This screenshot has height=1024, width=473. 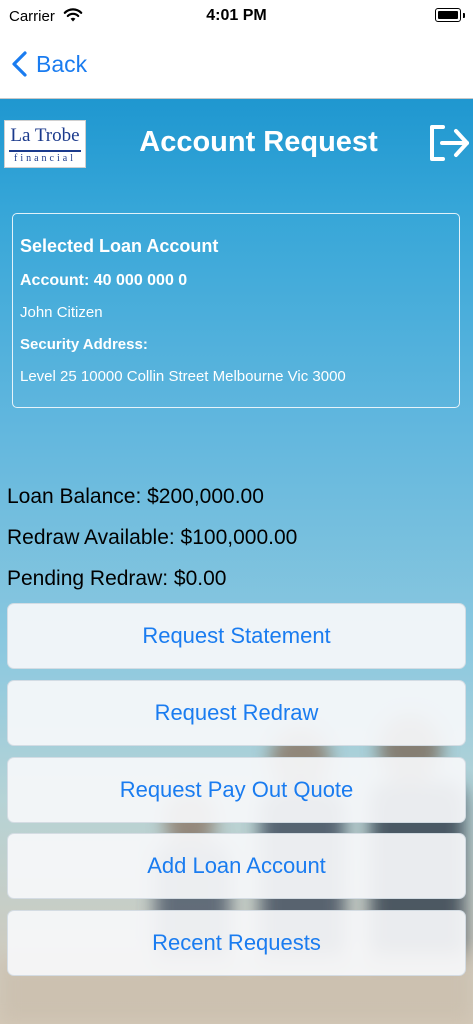 I want to click on request-statement-button: Request Statement, so click(x=236, y=636).